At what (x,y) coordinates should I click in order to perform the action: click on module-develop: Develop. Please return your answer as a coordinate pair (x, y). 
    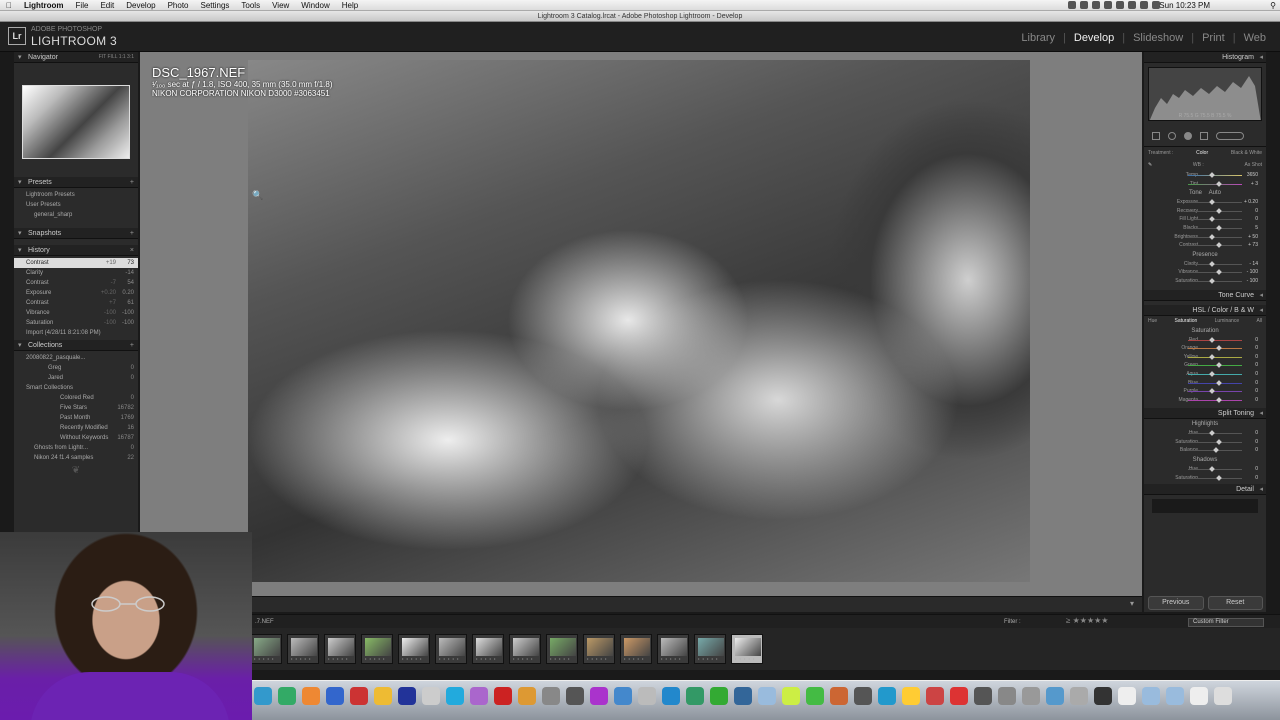
    Looking at the image, I should click on (1094, 38).